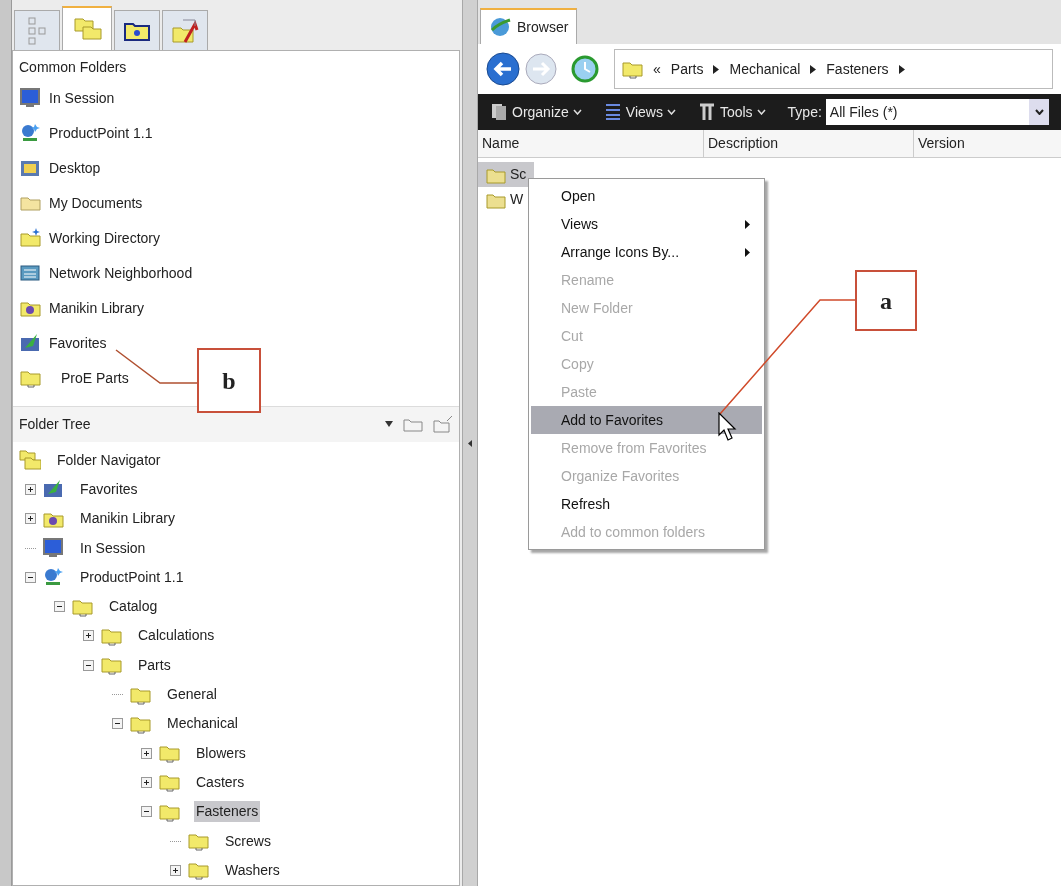 The width and height of the screenshot is (1061, 886). Describe the element at coordinates (505, 199) in the screenshot. I see `file-row: W` at that location.